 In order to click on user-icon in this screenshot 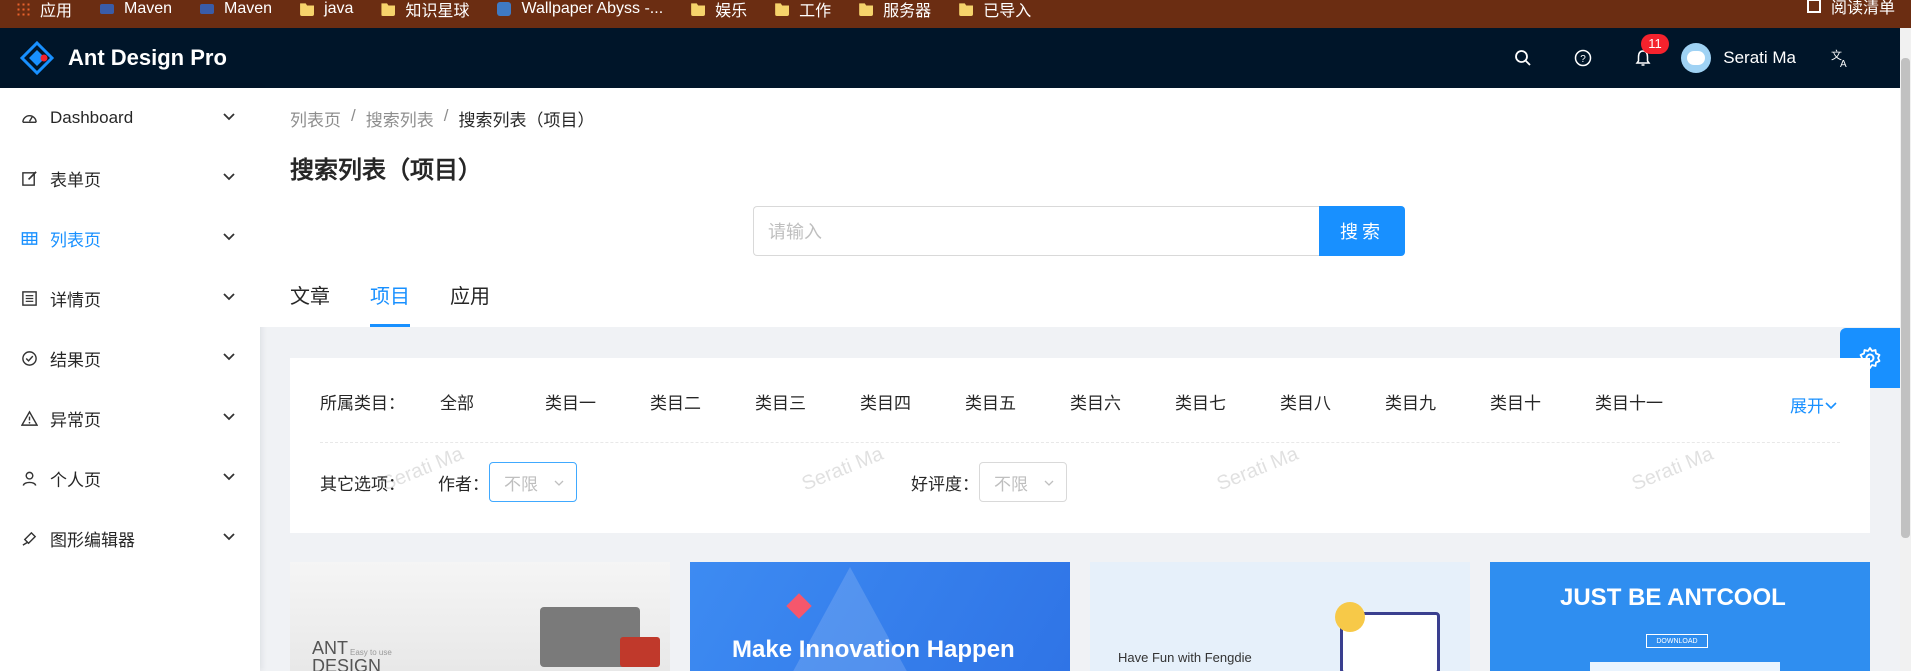, I will do `click(29, 478)`.